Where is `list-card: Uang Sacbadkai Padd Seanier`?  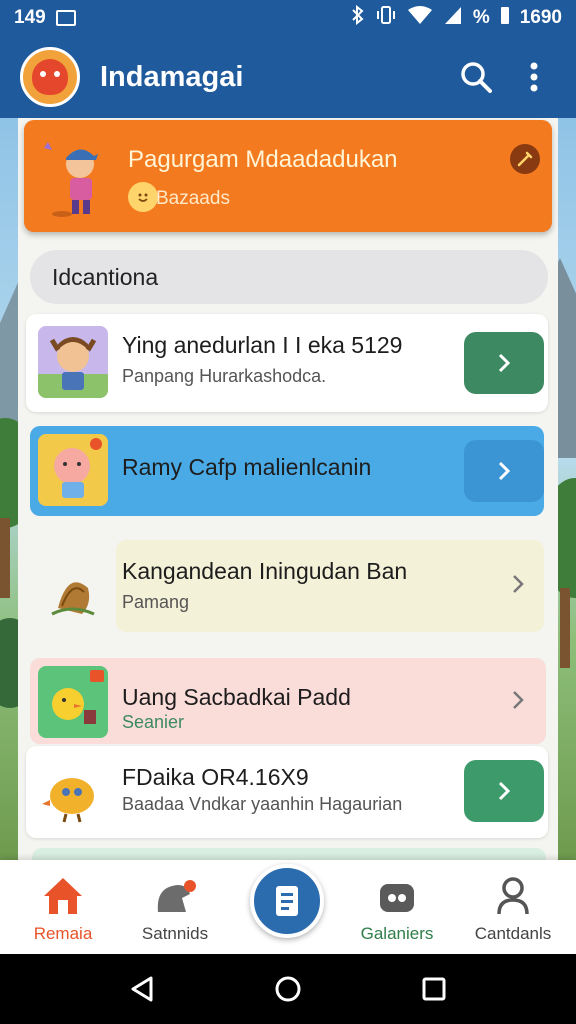 list-card: Uang Sacbadkai Padd Seanier is located at coordinates (288, 701).